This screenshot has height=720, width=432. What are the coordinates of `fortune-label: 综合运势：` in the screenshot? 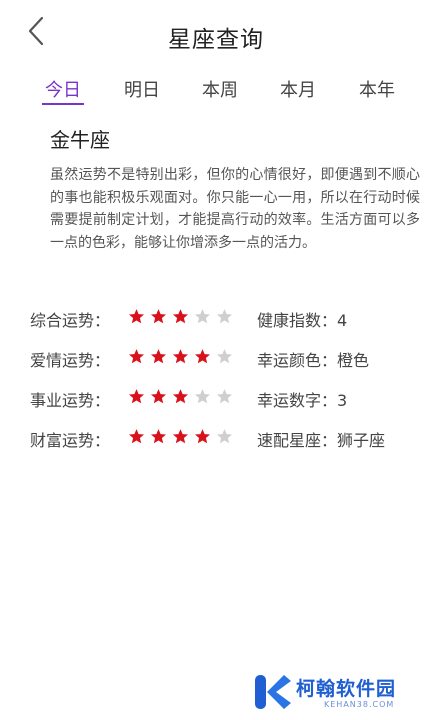 It's located at (70, 320).